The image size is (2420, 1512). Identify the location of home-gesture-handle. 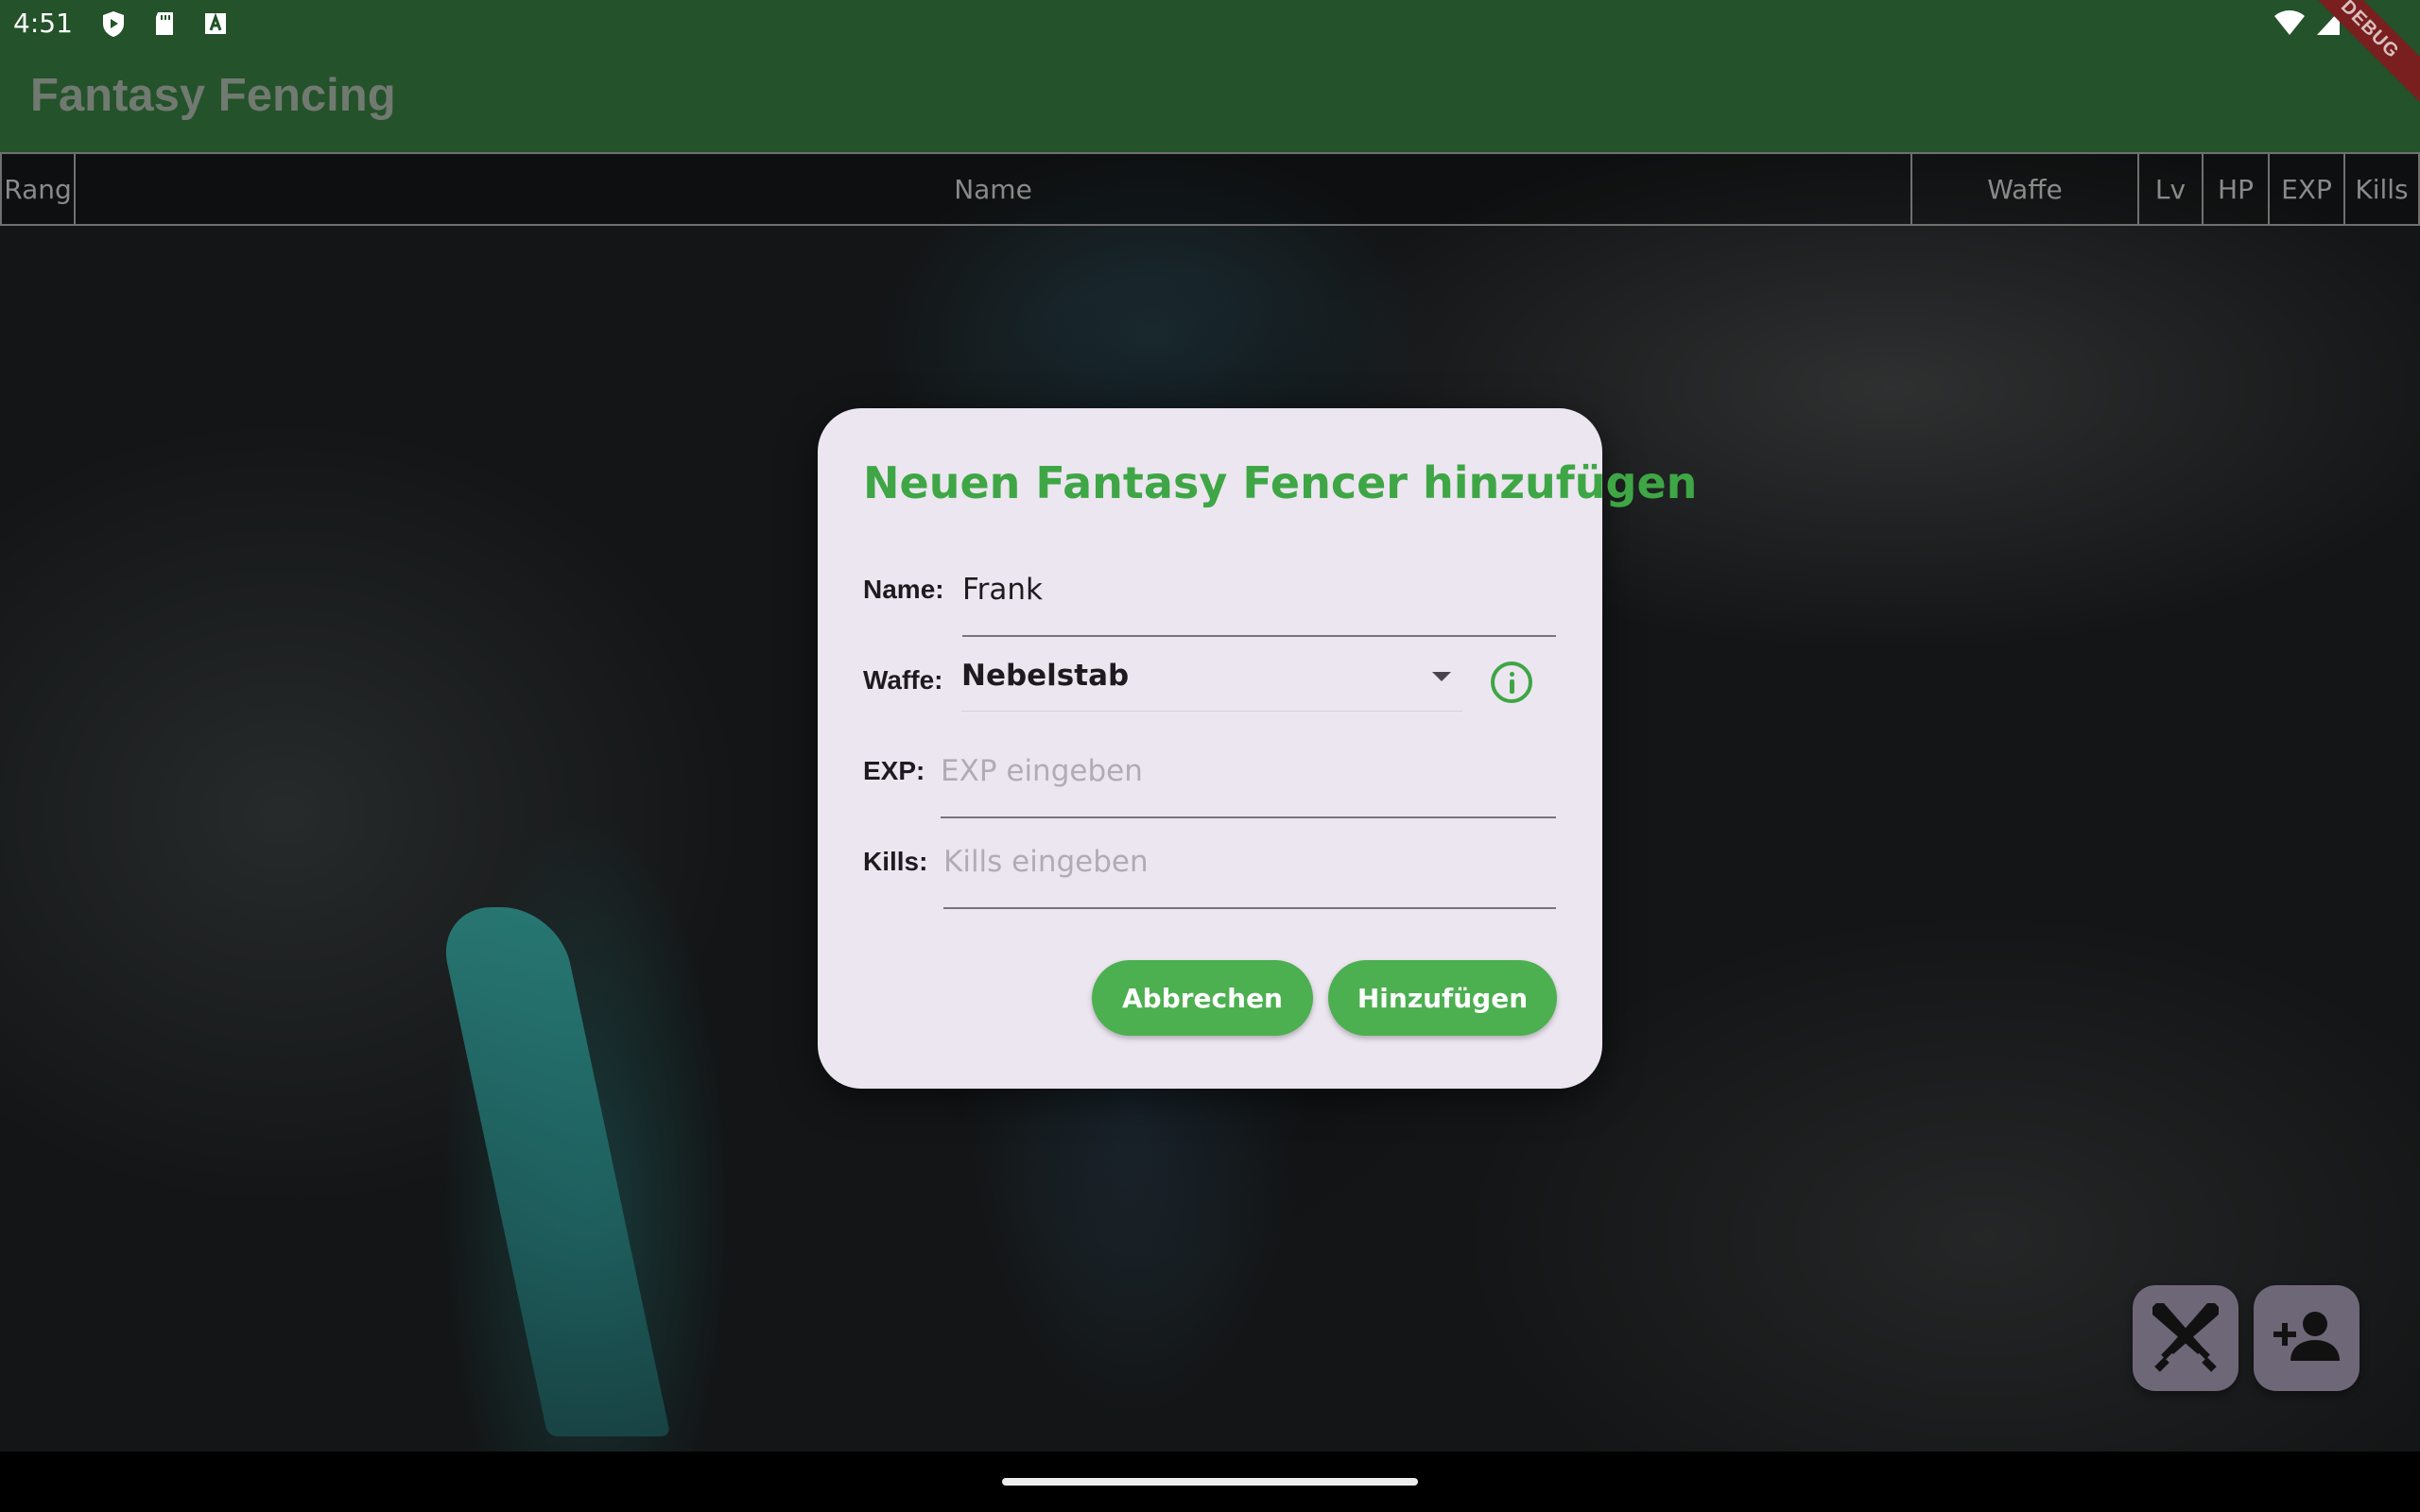
(1210, 1482).